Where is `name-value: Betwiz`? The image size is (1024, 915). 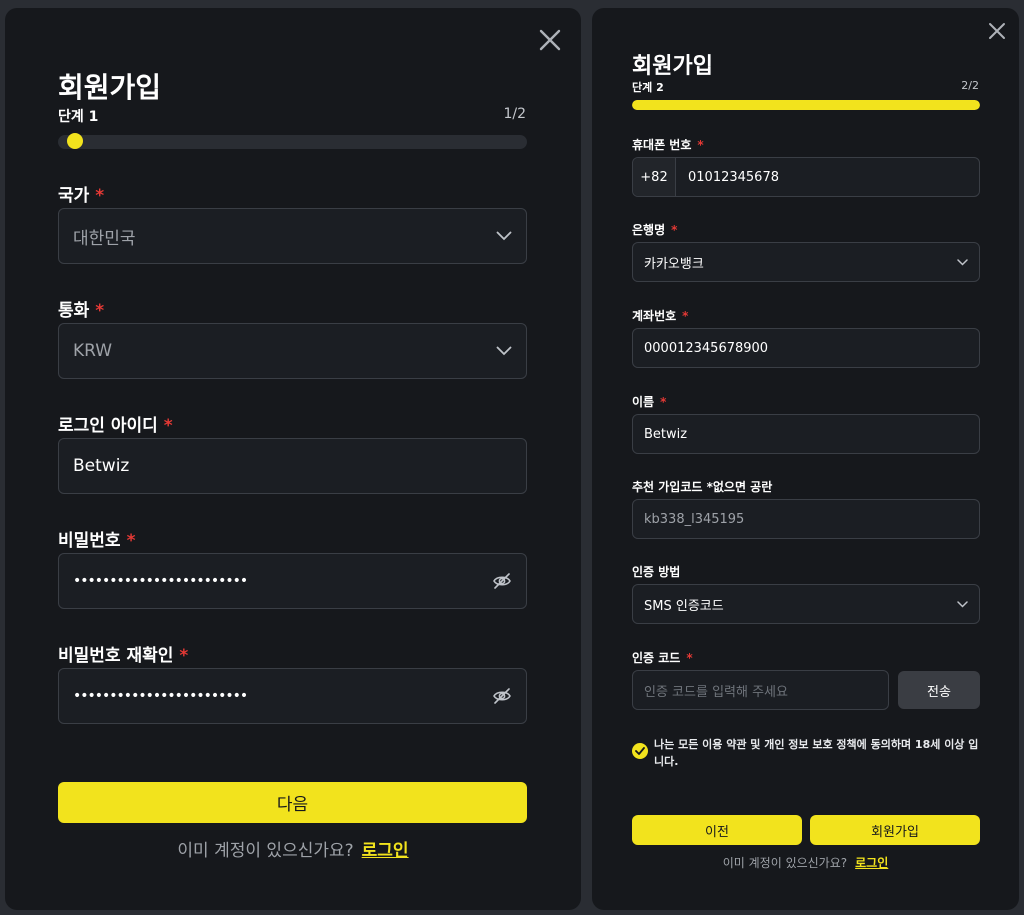 name-value: Betwiz is located at coordinates (666, 434).